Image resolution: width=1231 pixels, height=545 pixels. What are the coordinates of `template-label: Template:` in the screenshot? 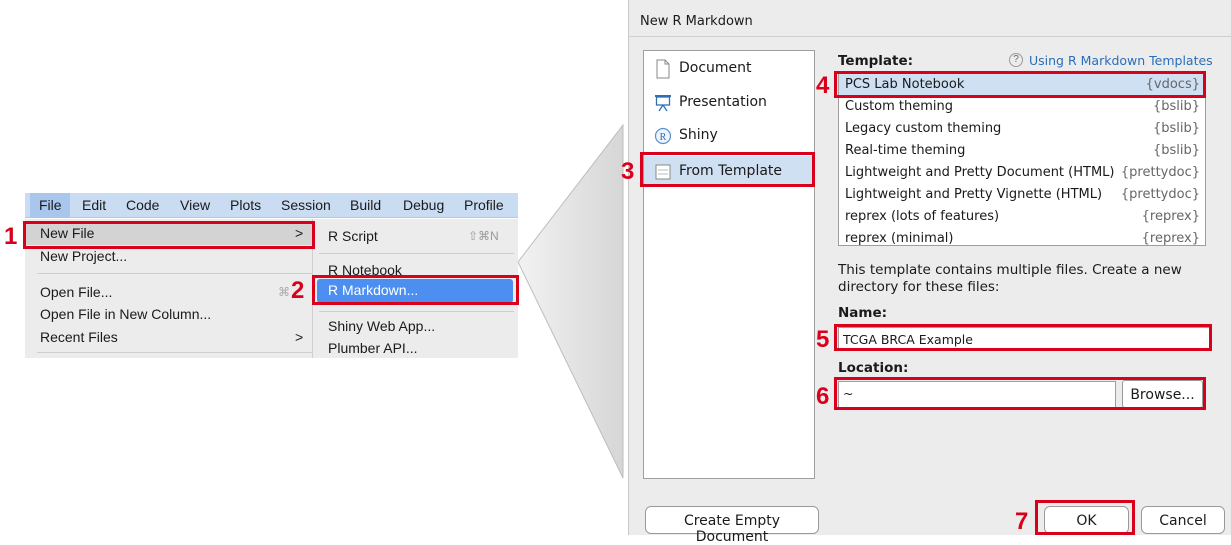 It's located at (876, 61).